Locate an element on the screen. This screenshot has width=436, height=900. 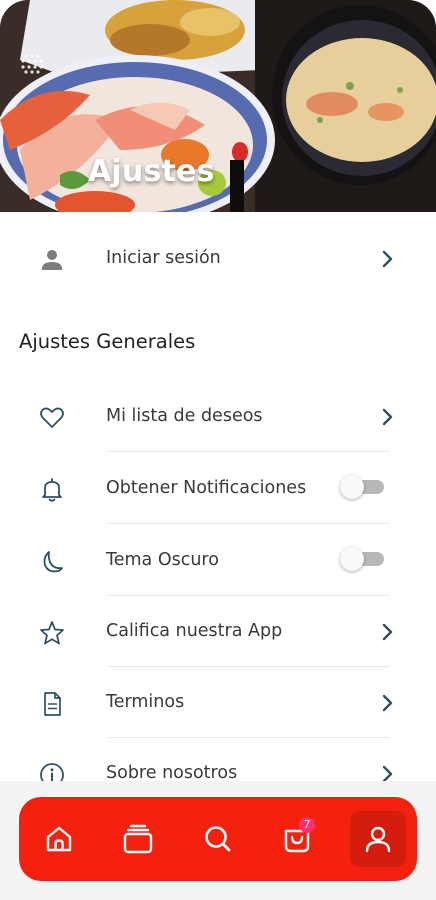
bottom-nav: 7 is located at coordinates (218, 839).